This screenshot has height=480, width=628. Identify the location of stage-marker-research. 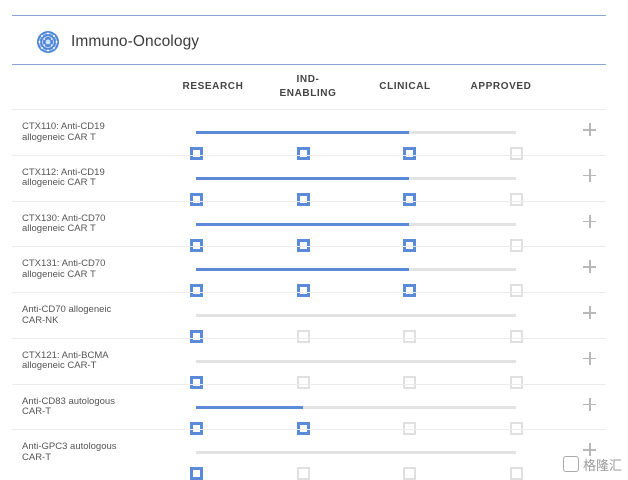
(196, 473).